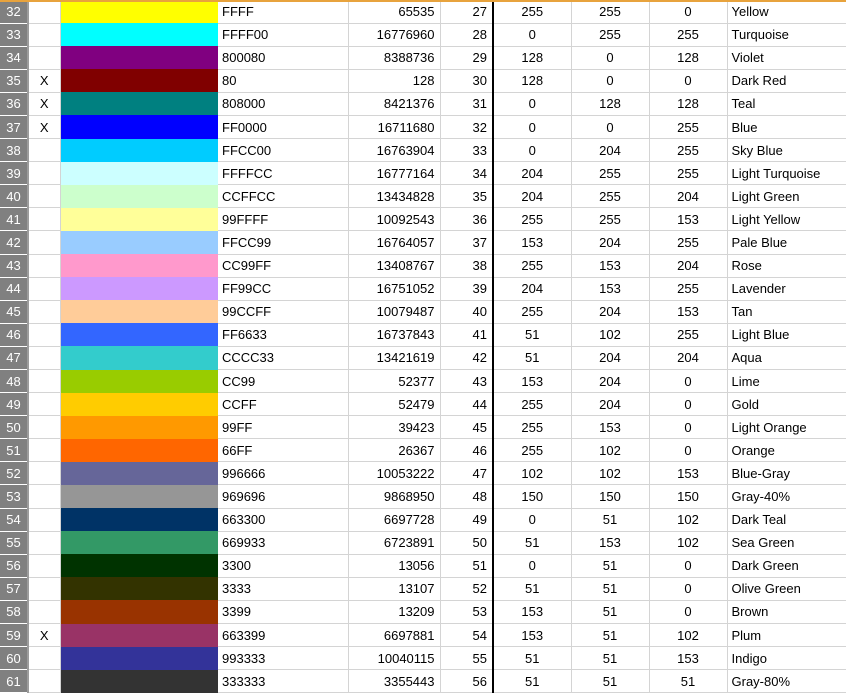  Describe the element at coordinates (688, 612) in the screenshot. I see `blue-channel-cell: 0` at that location.